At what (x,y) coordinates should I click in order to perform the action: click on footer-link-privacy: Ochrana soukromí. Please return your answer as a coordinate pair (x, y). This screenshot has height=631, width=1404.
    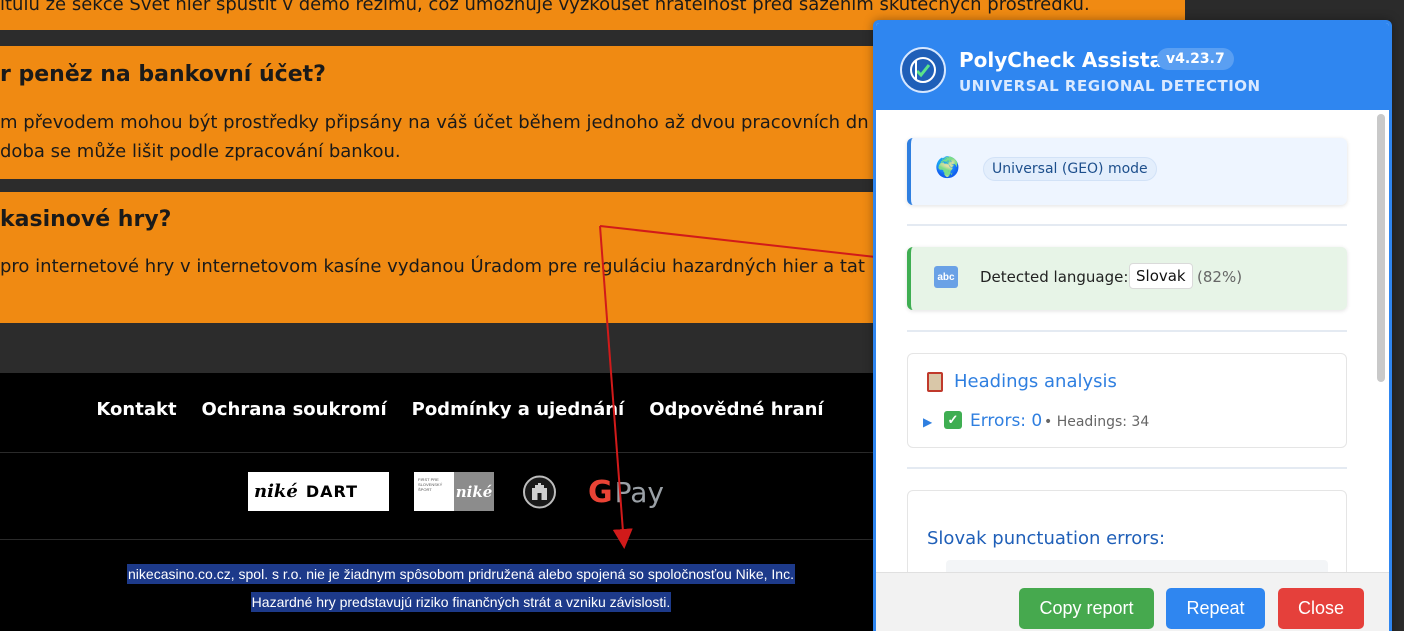
    Looking at the image, I should click on (294, 409).